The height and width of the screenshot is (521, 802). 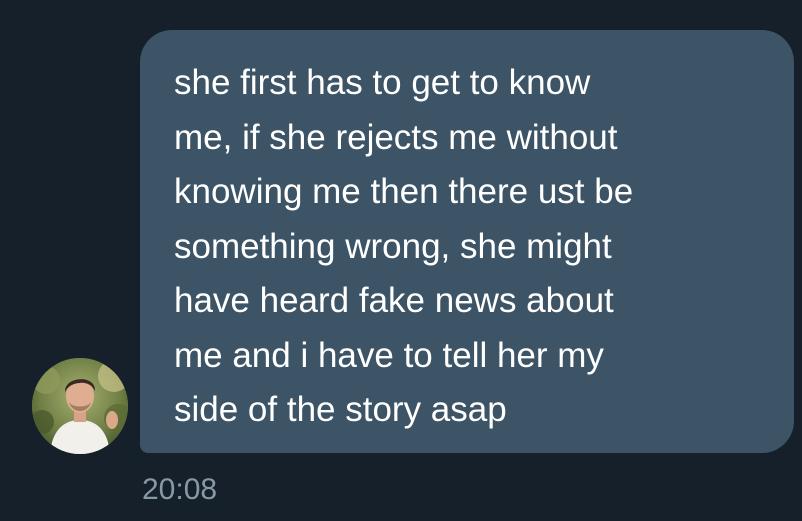 What do you see at coordinates (180, 489) in the screenshot?
I see `message-timestamp: 20:08` at bounding box center [180, 489].